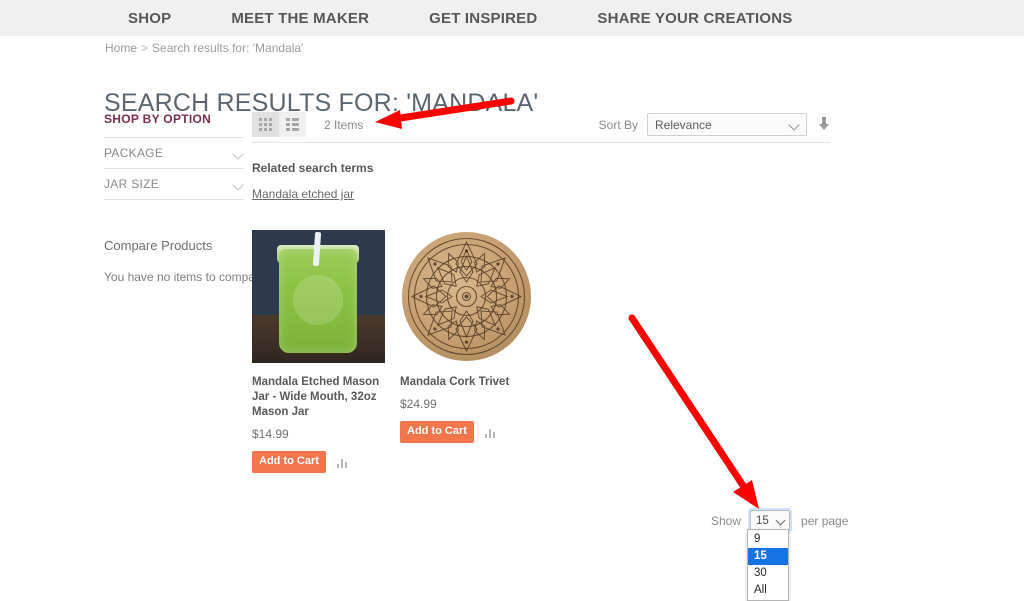 The height and width of the screenshot is (601, 1024). I want to click on compare-products-title: Compare Products, so click(158, 245).